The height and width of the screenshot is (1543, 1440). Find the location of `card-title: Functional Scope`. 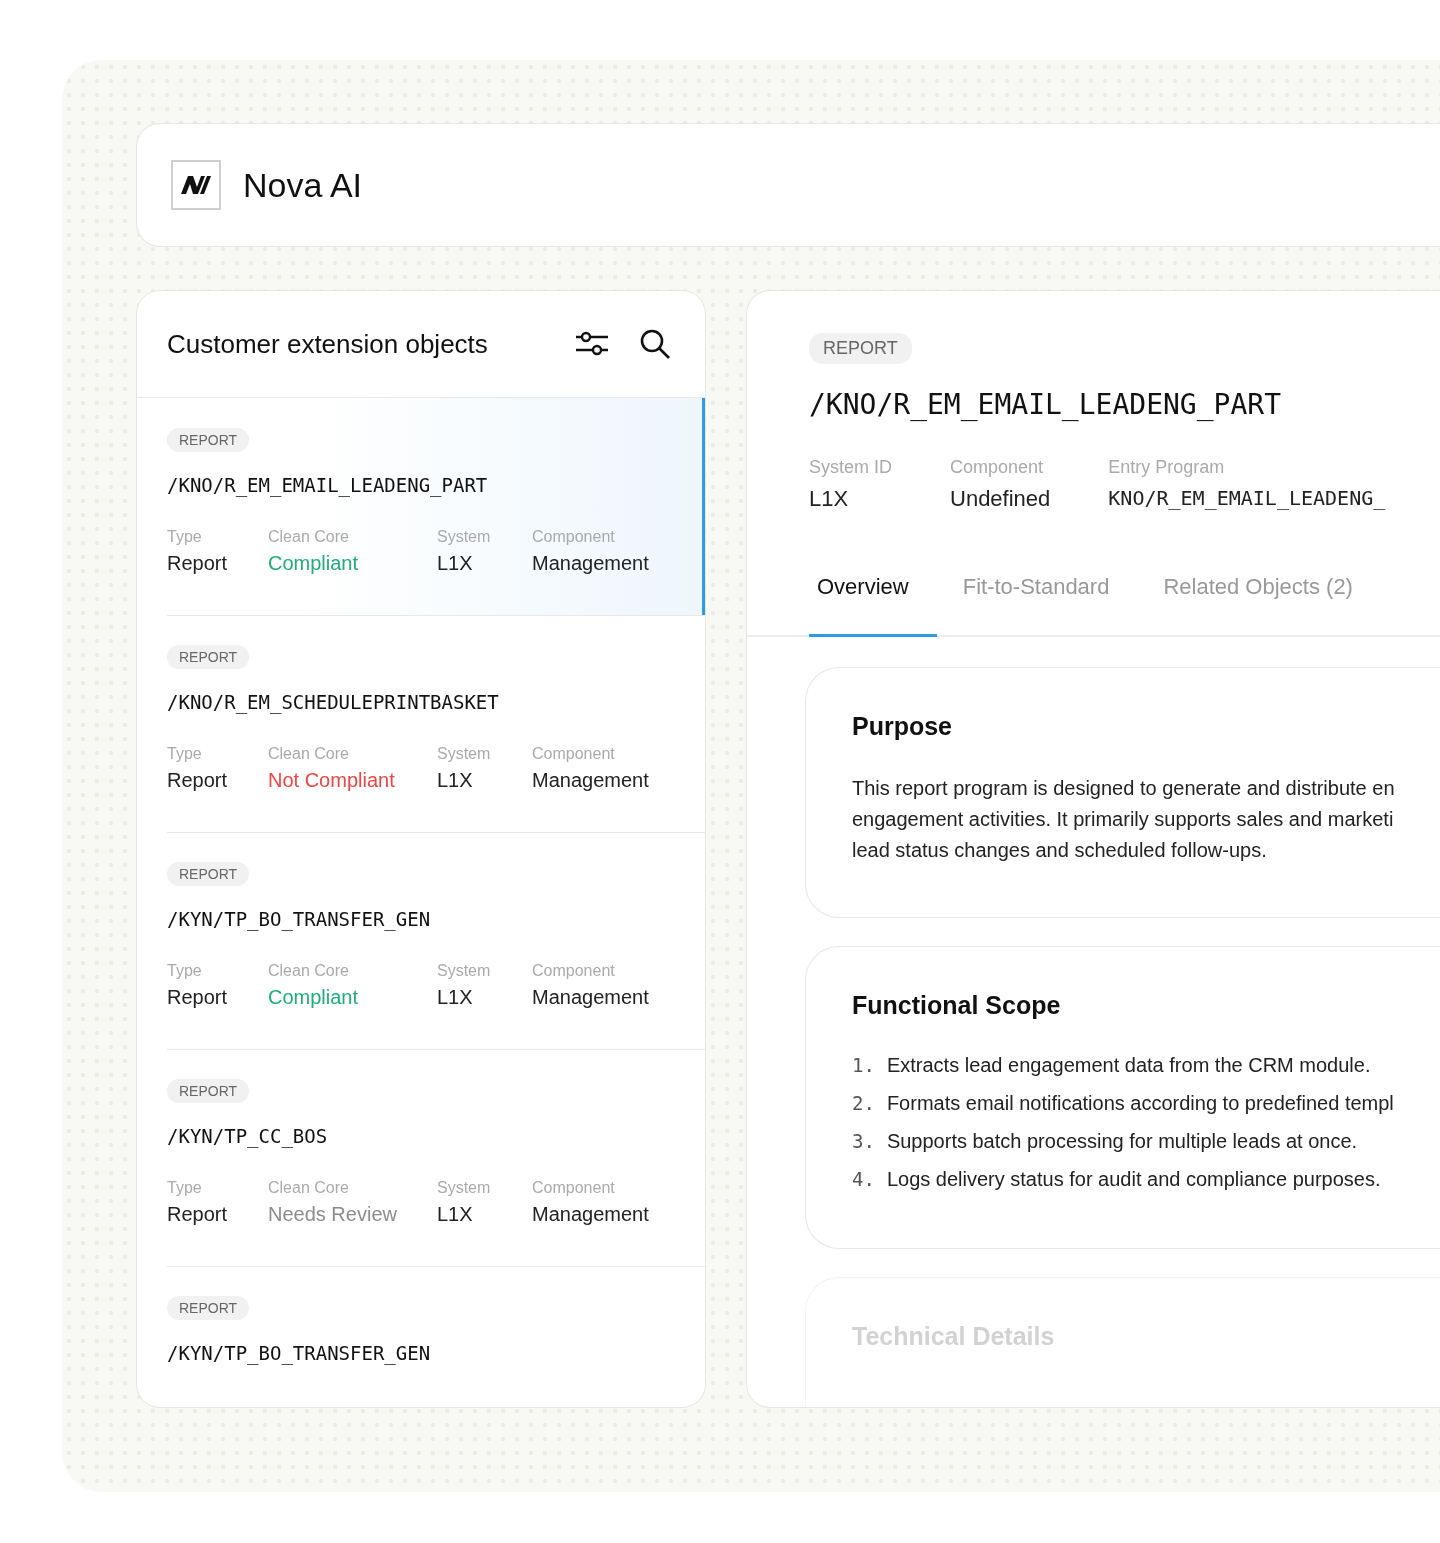

card-title: Functional Scope is located at coordinates (956, 1005).